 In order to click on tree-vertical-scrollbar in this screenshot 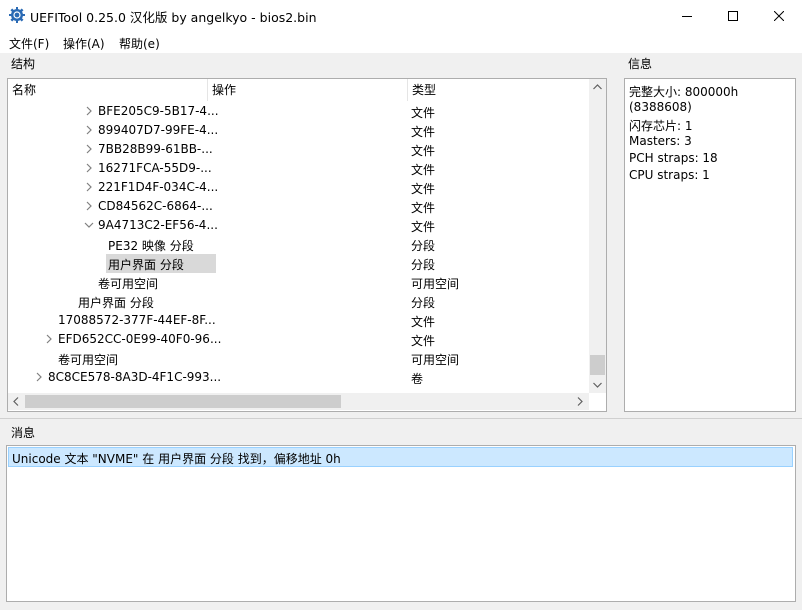, I will do `click(597, 236)`.